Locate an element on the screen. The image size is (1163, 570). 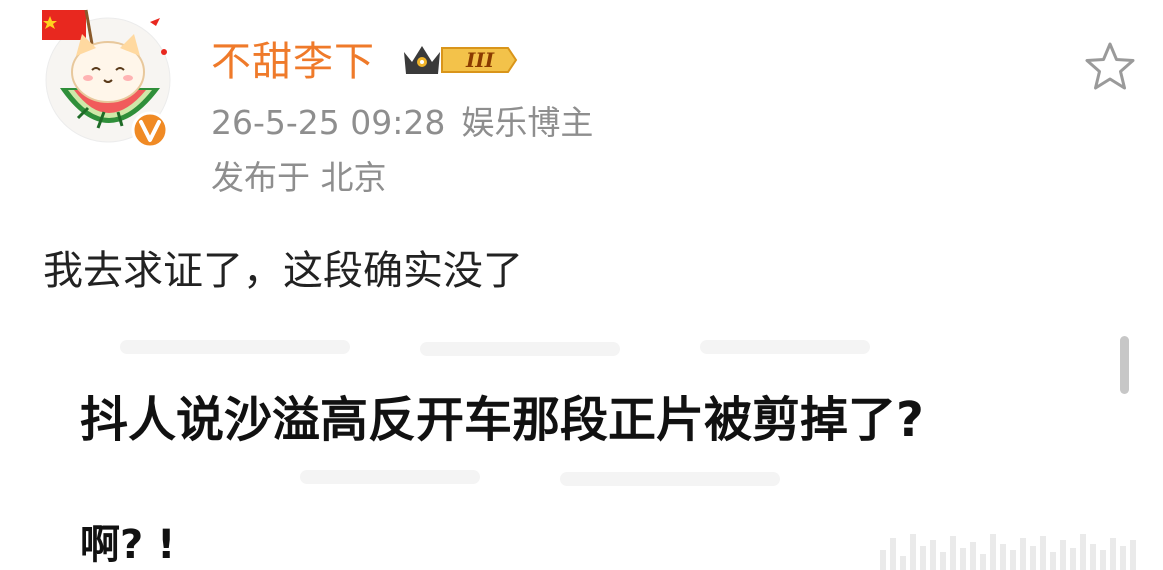
scrollbar is located at coordinates (1124, 365).